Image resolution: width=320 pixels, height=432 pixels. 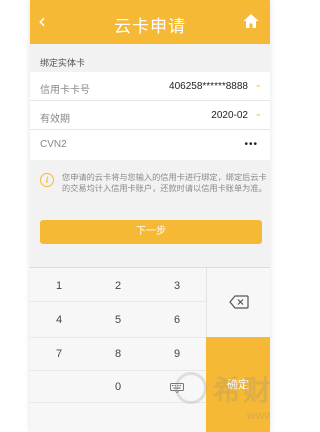 I want to click on watermark: 希财 www.csai.cn, so click(x=222, y=396).